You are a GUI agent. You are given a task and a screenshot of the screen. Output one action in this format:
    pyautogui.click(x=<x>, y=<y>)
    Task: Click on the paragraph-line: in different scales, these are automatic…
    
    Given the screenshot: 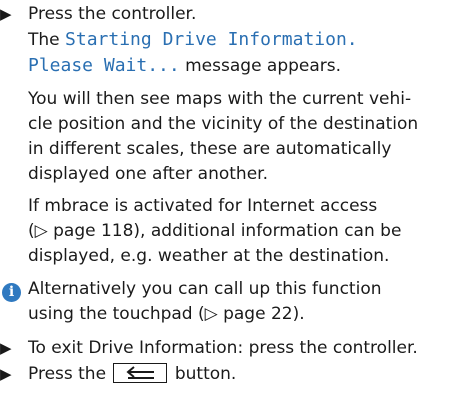 What is the action you would take?
    pyautogui.click(x=210, y=149)
    